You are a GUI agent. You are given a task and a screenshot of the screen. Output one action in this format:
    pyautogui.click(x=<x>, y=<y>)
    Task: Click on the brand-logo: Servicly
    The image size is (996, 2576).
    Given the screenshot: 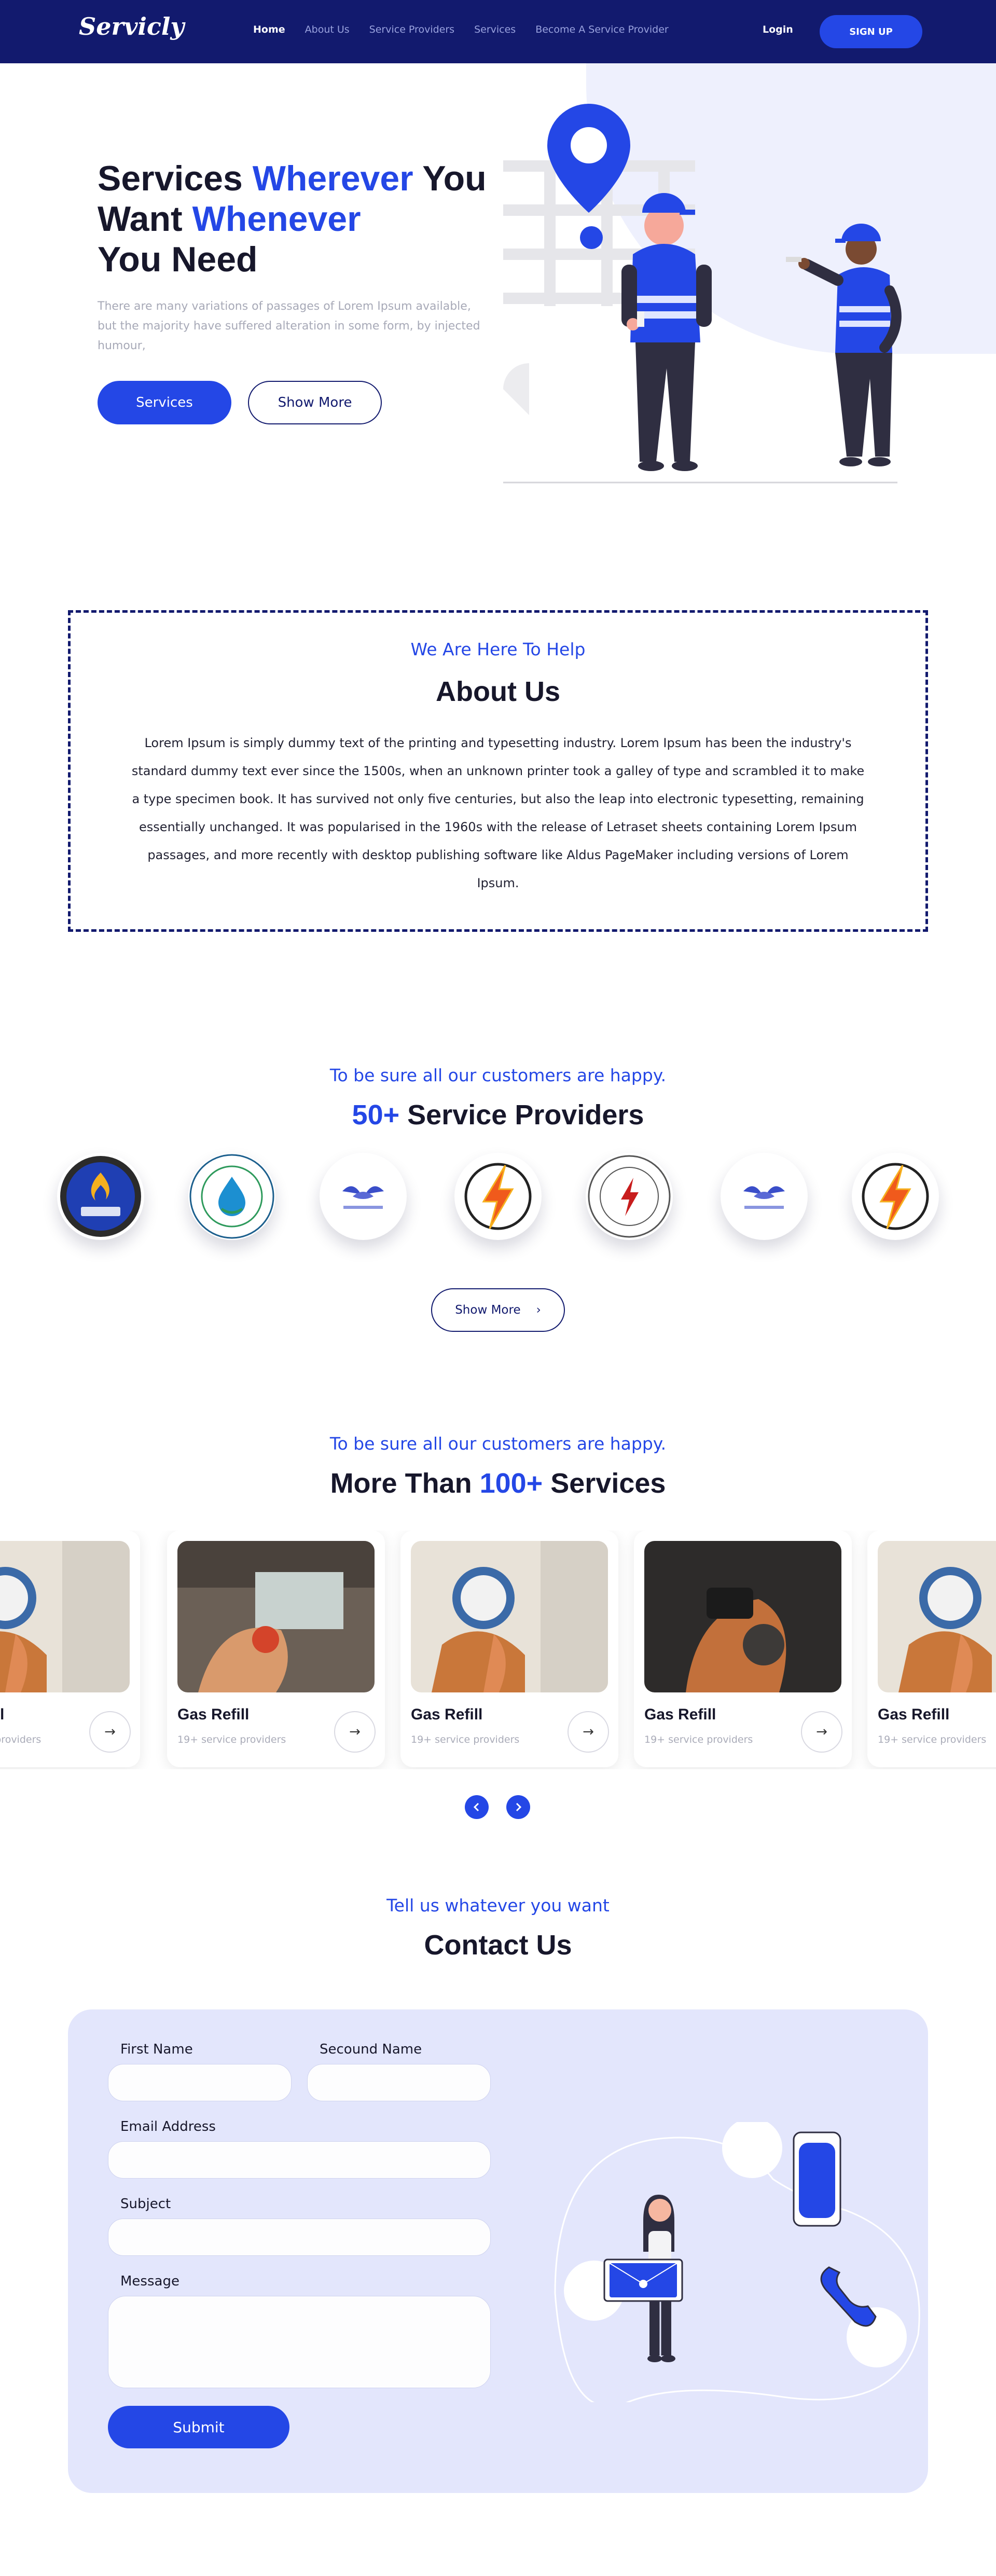 What is the action you would take?
    pyautogui.click(x=131, y=26)
    